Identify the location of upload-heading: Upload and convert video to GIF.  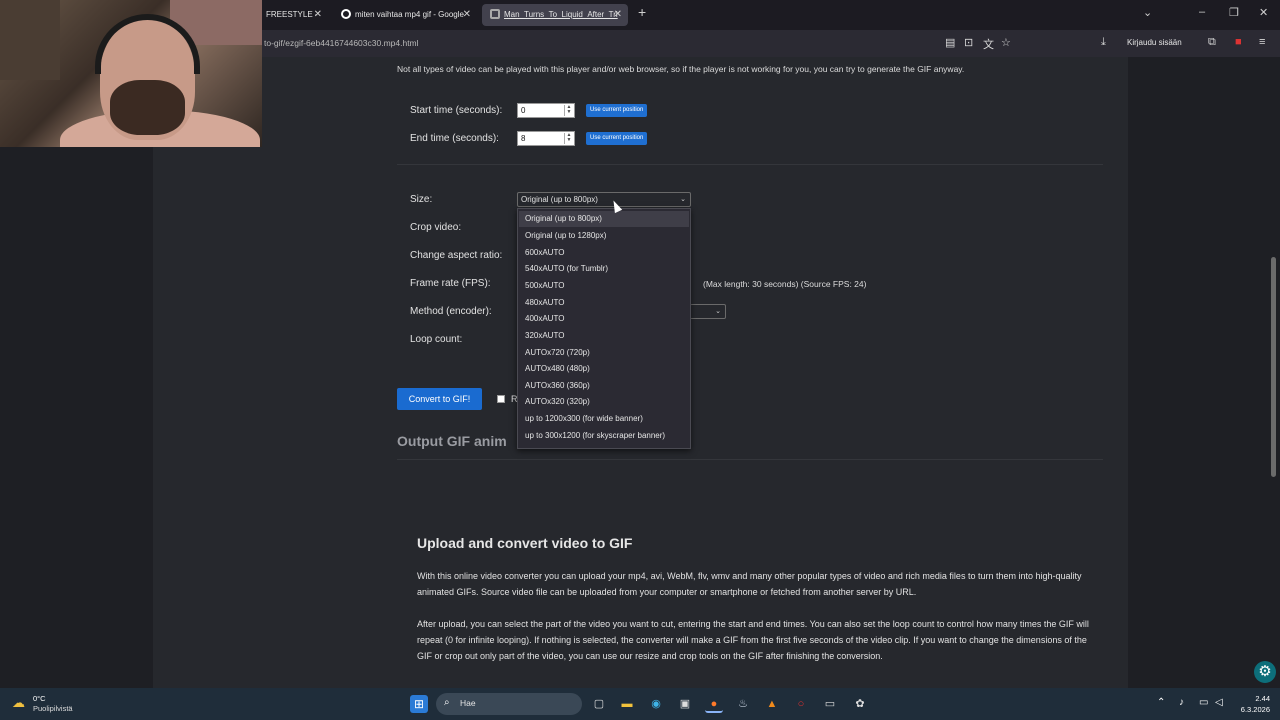
(525, 543).